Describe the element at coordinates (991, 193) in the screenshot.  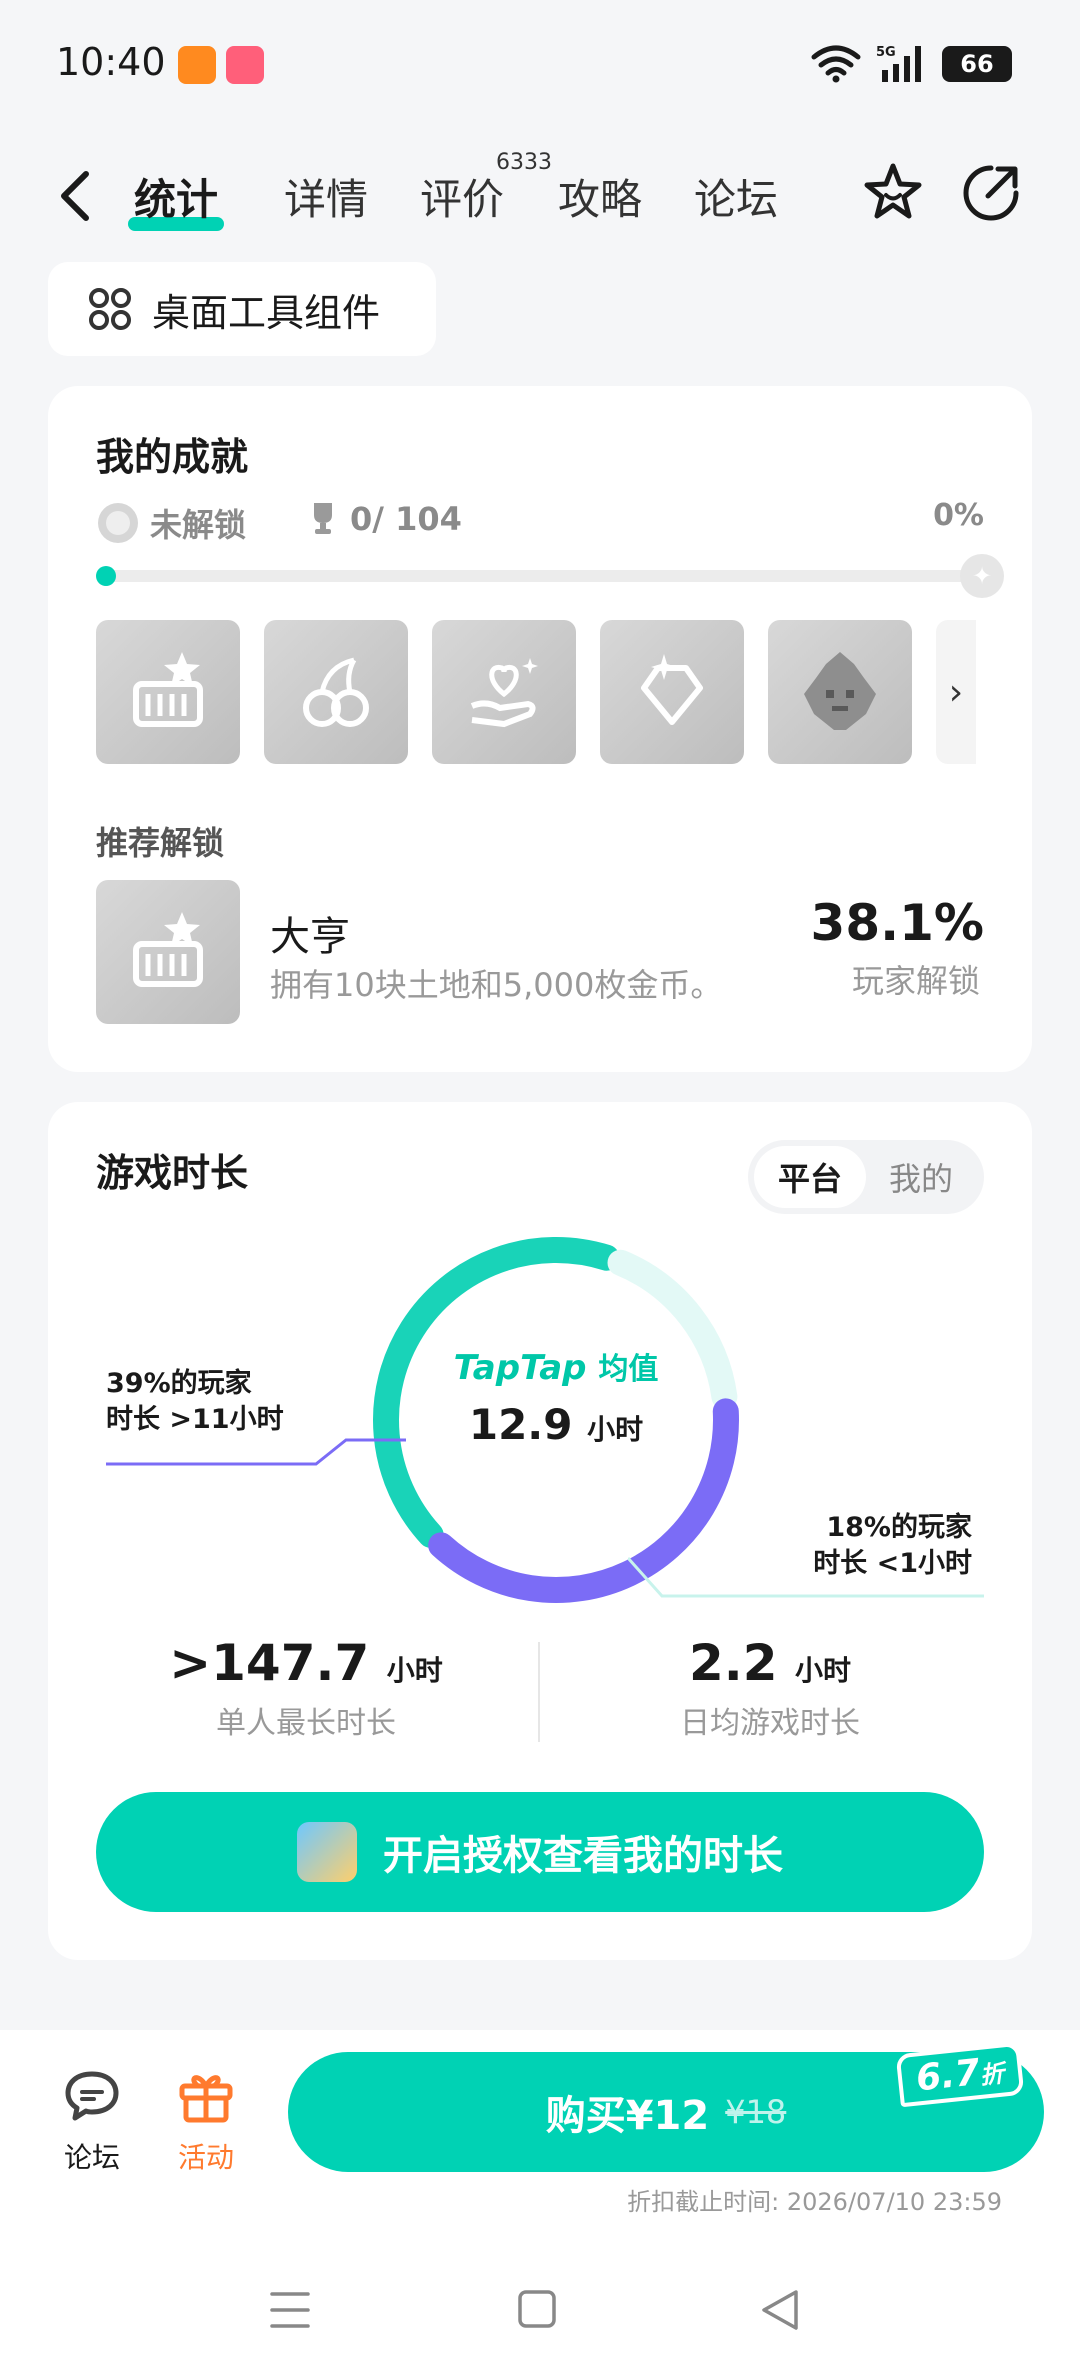
I see `share-icon` at that location.